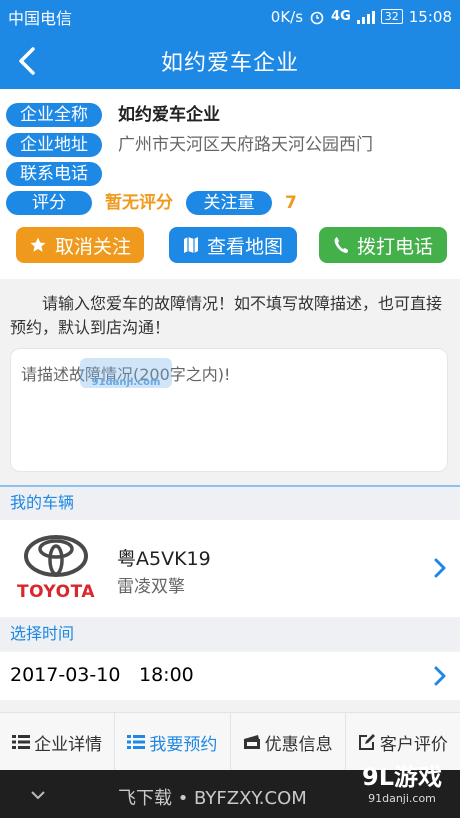 Image resolution: width=460 pixels, height=818 pixels. Describe the element at coordinates (212, 798) in the screenshot. I see `watermark-center: 飞下载 • BYFZXY.COM` at that location.